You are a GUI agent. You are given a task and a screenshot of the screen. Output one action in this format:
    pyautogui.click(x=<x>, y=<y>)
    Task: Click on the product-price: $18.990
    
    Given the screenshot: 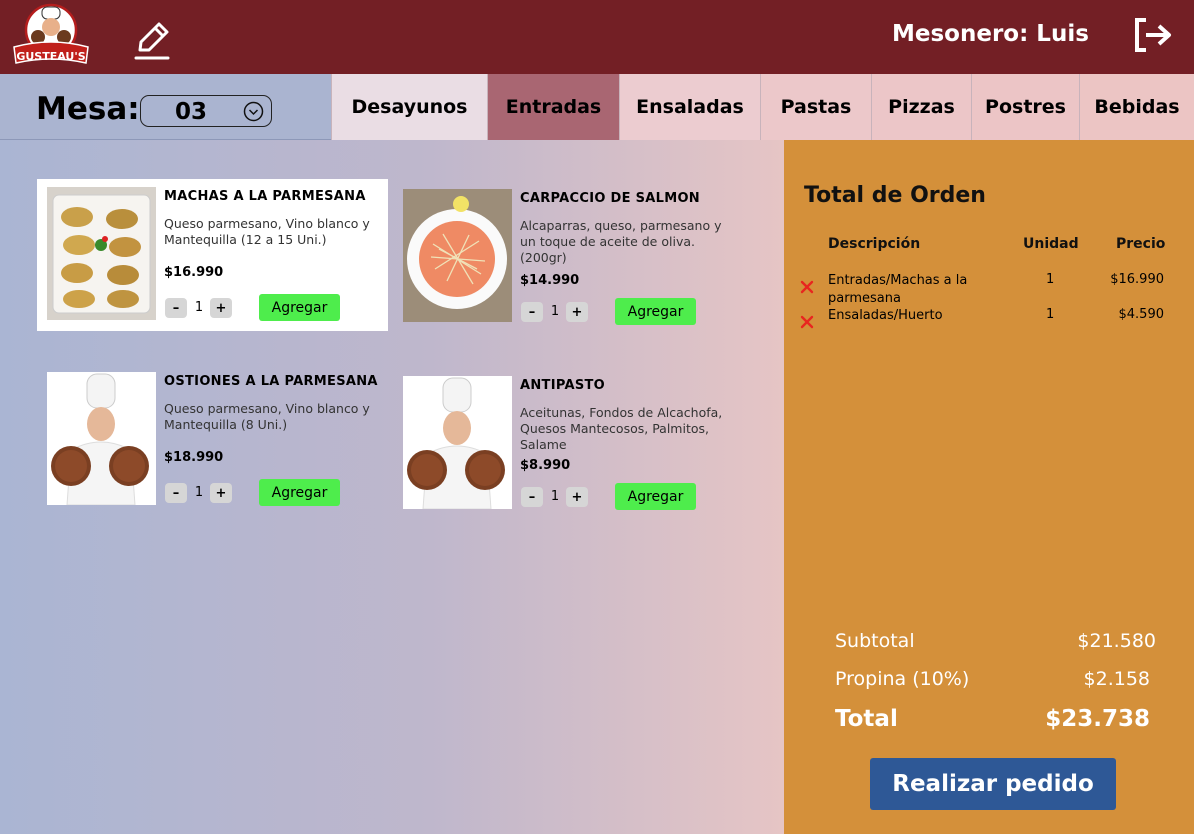 What is the action you would take?
    pyautogui.click(x=194, y=457)
    